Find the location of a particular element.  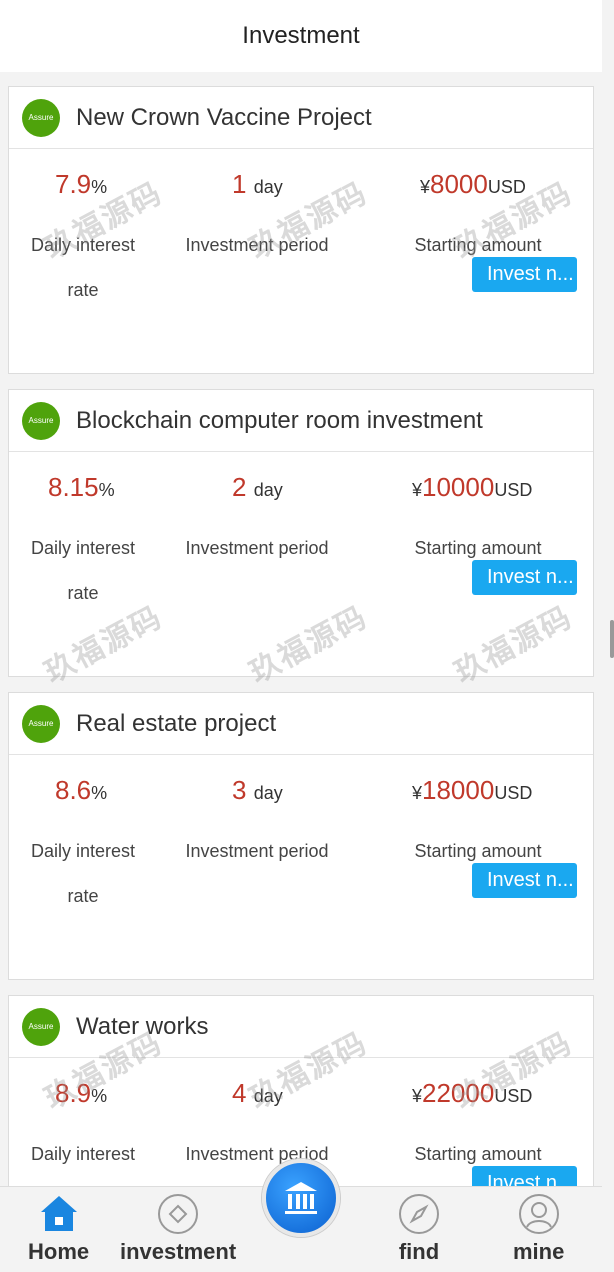

period-value: 4 day is located at coordinates (257, 1093).